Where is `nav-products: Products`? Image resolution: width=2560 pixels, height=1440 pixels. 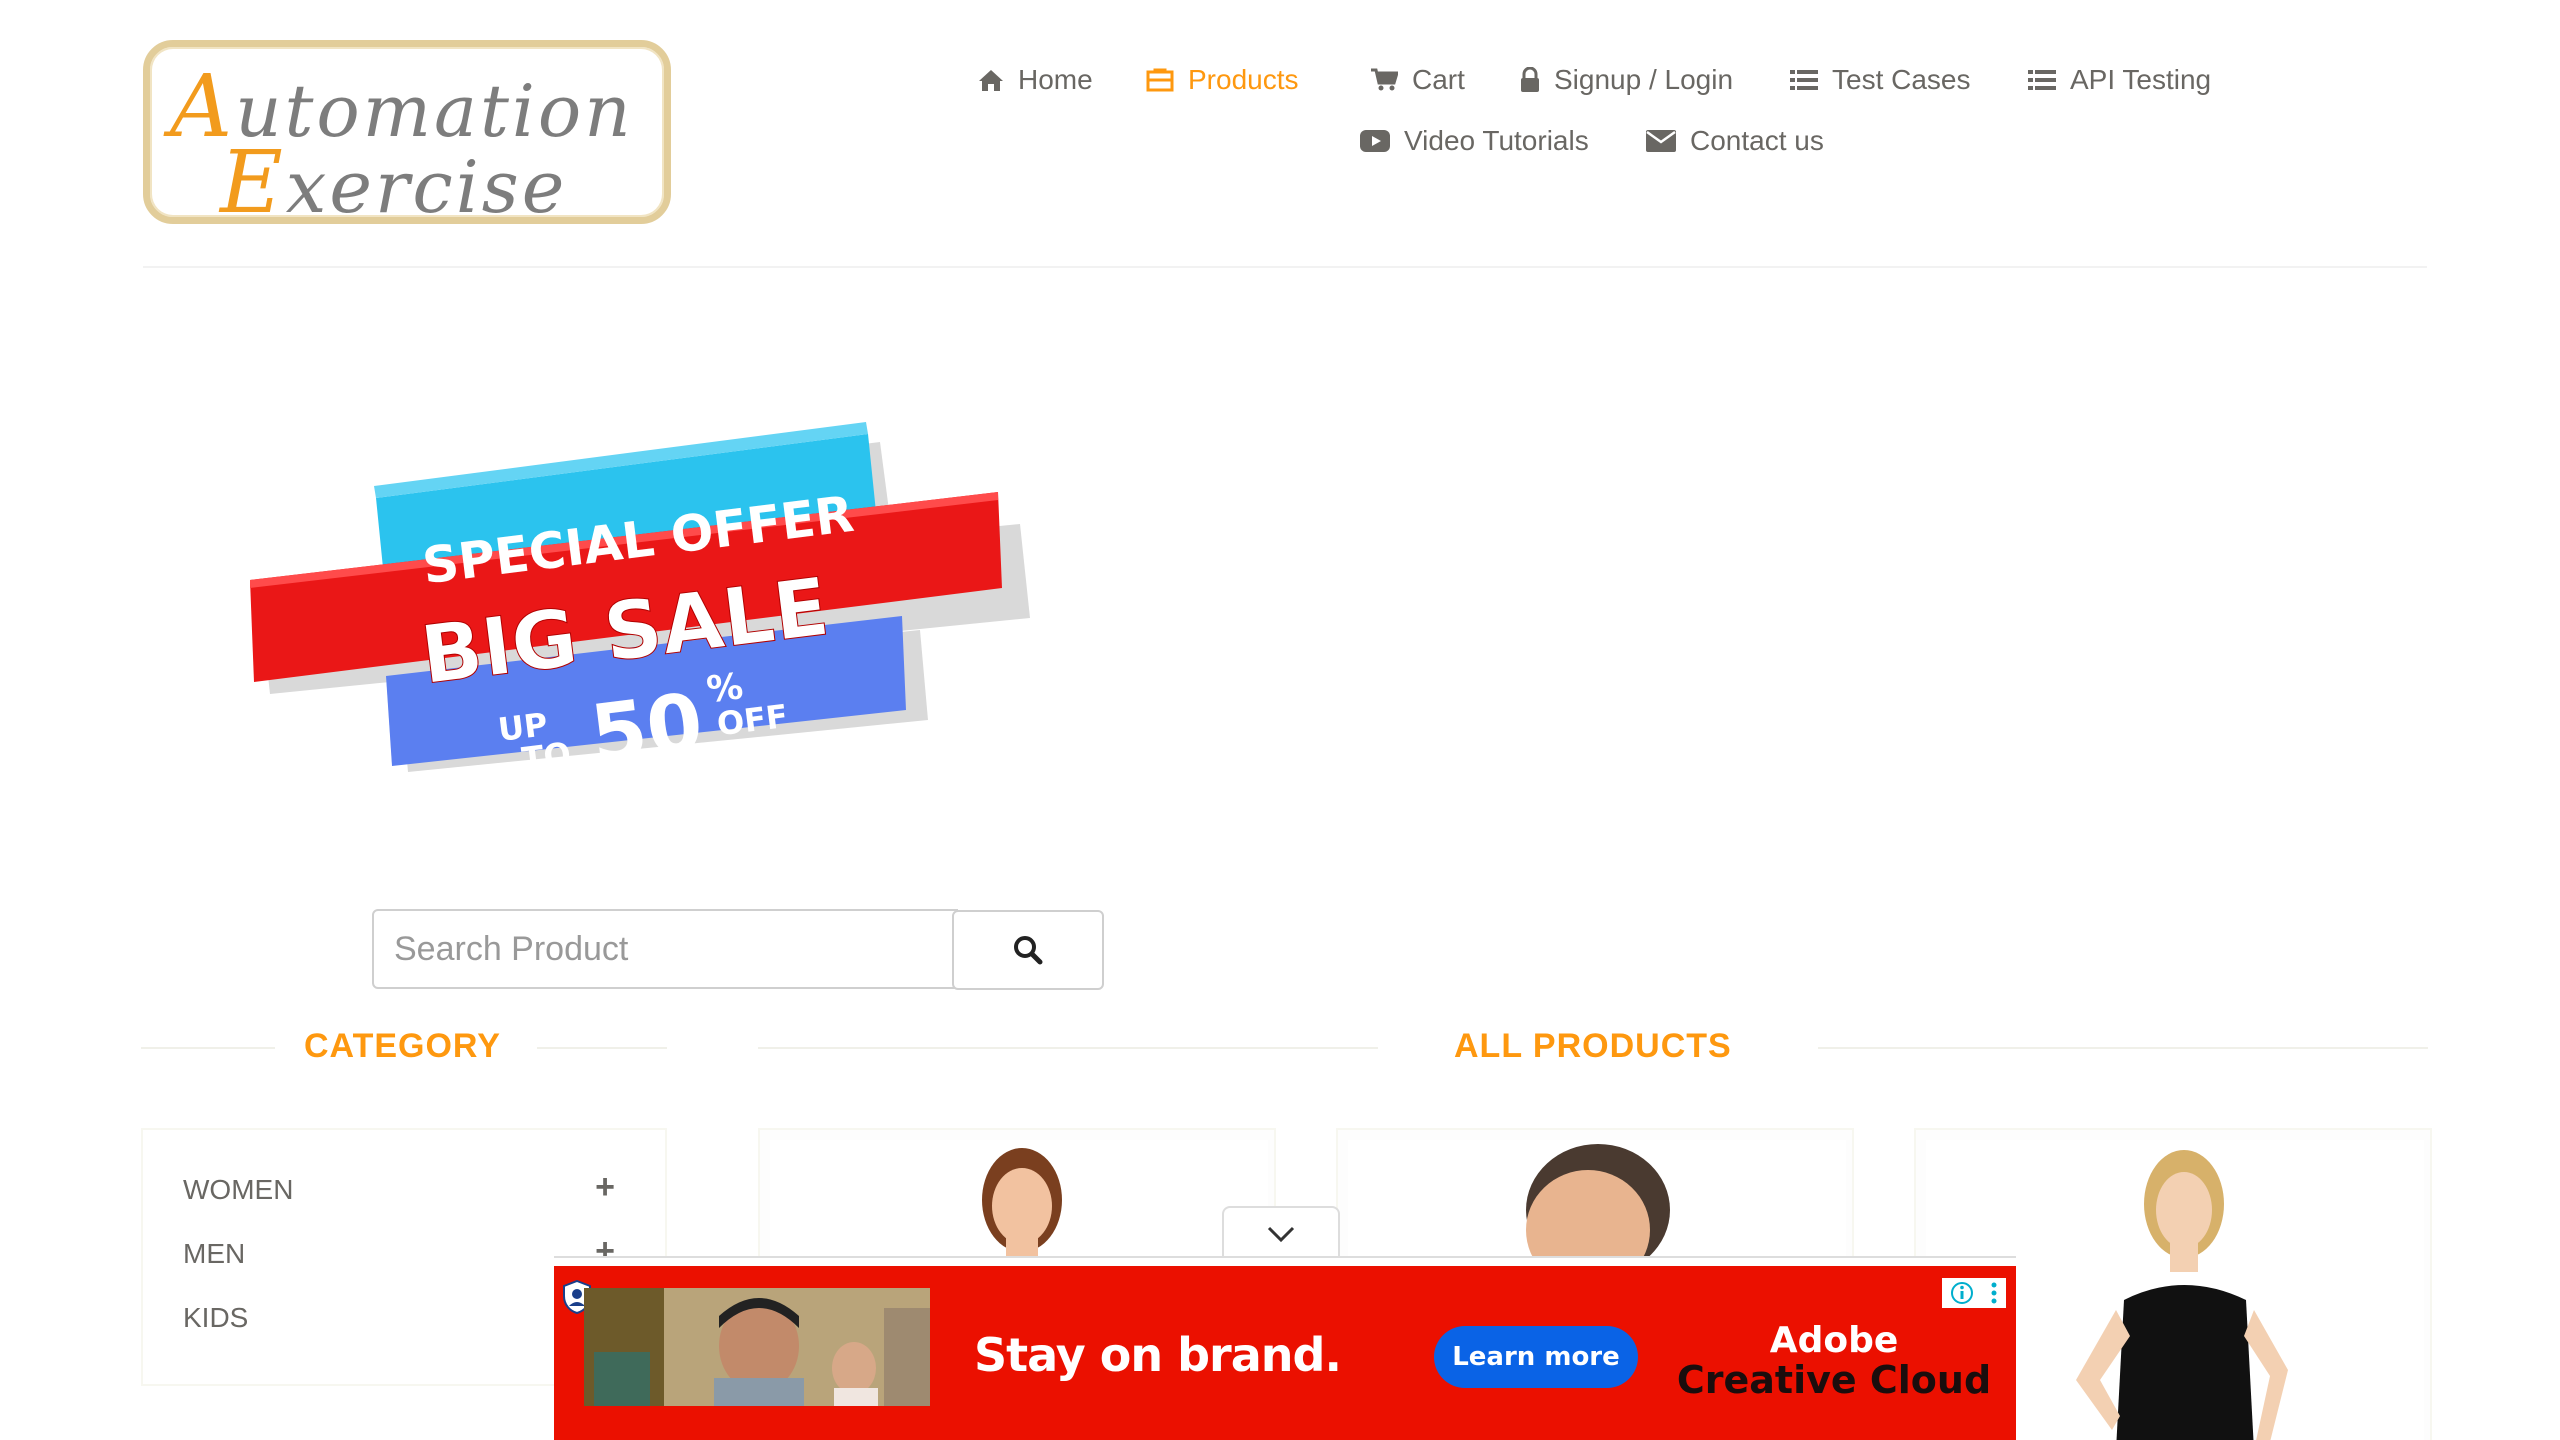
nav-products: Products is located at coordinates (1222, 80).